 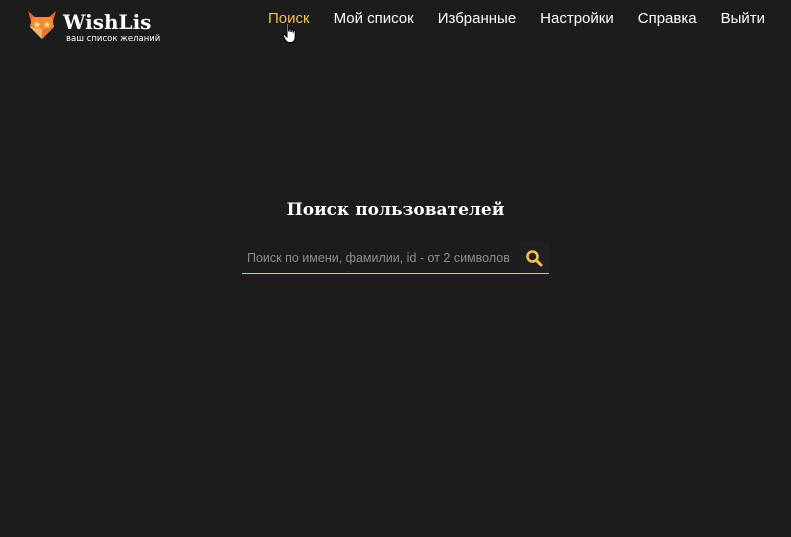 What do you see at coordinates (477, 19) in the screenshot?
I see `nav-item-favorites: Избранные` at bounding box center [477, 19].